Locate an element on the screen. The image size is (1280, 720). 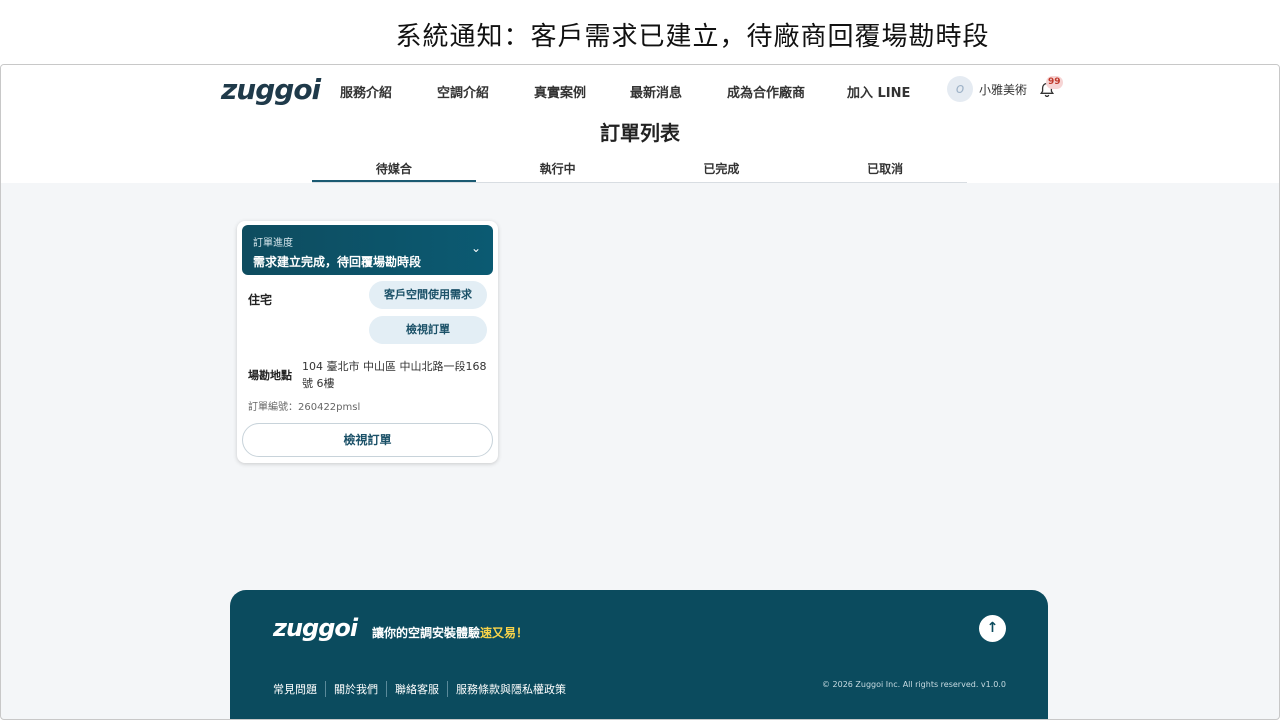
footer-links: 常見問題 關於我們 聯絡客服 服務條款與隱私權政策 is located at coordinates (423, 689).